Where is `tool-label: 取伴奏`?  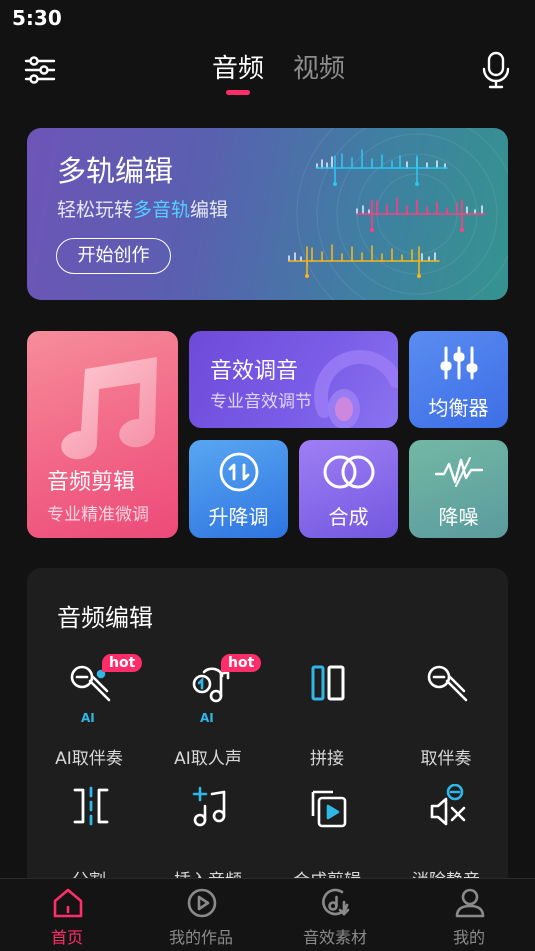
tool-label: 取伴奏 is located at coordinates (446, 759).